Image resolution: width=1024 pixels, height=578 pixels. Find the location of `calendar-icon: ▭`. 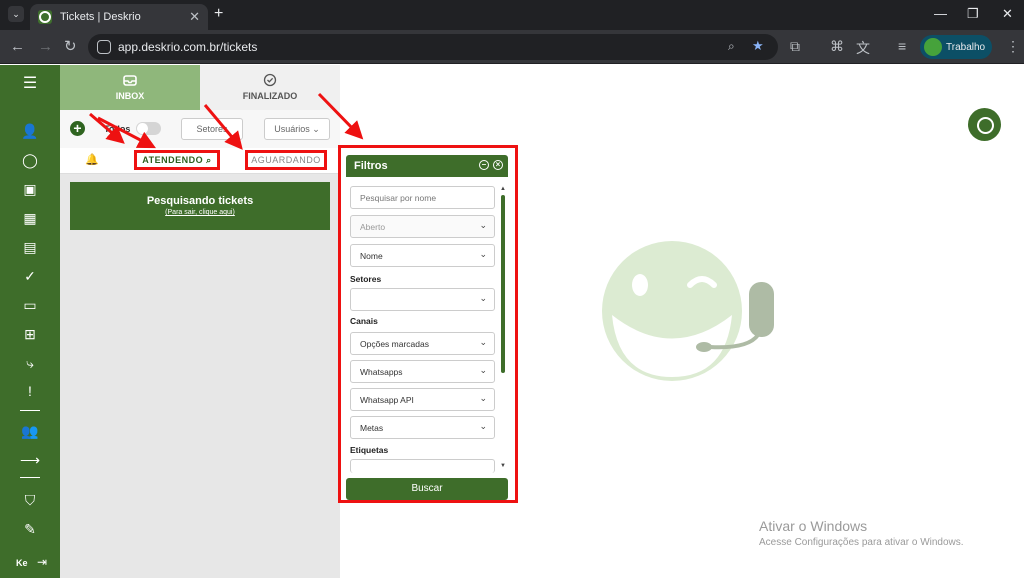

calendar-icon: ▭ is located at coordinates (30, 305).